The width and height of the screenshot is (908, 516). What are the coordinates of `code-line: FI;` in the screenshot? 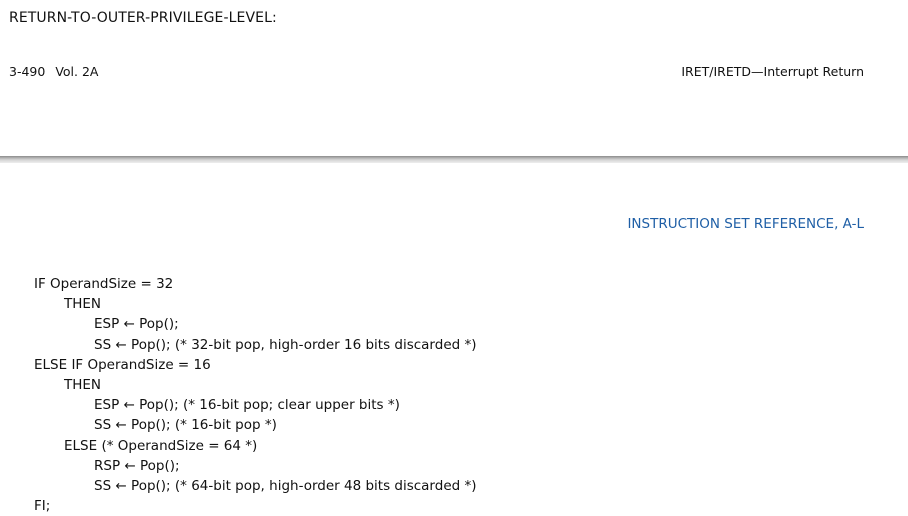 It's located at (42, 506).